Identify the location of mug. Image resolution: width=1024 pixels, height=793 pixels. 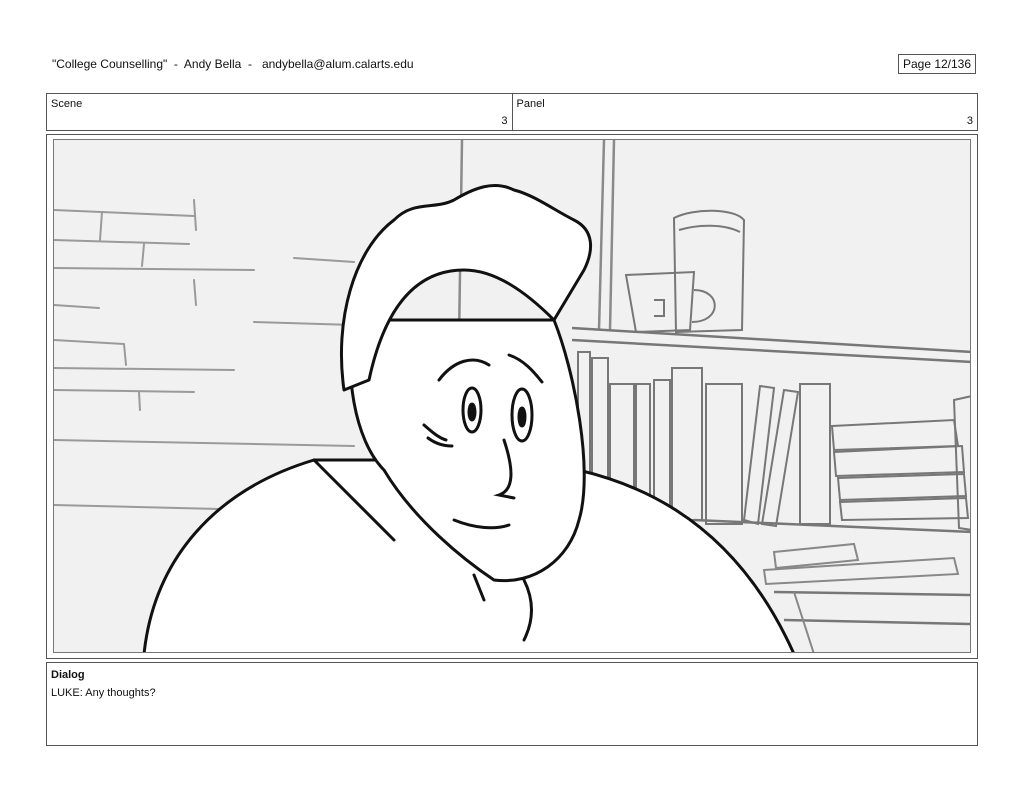
(670, 302).